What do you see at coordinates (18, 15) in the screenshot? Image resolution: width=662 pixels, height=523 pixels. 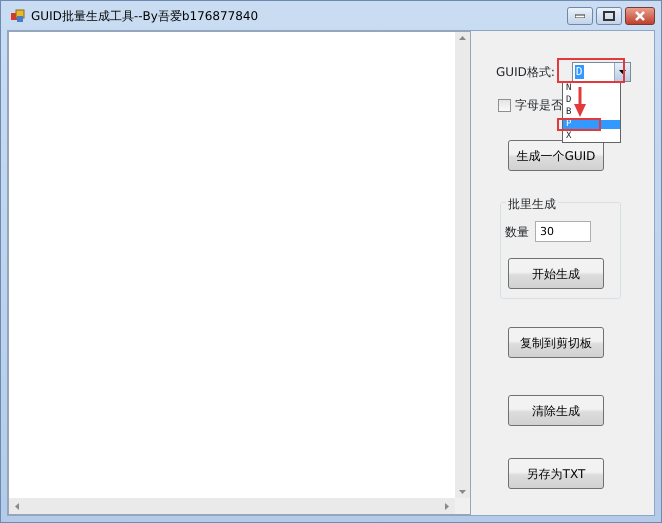 I see `app-icon` at bounding box center [18, 15].